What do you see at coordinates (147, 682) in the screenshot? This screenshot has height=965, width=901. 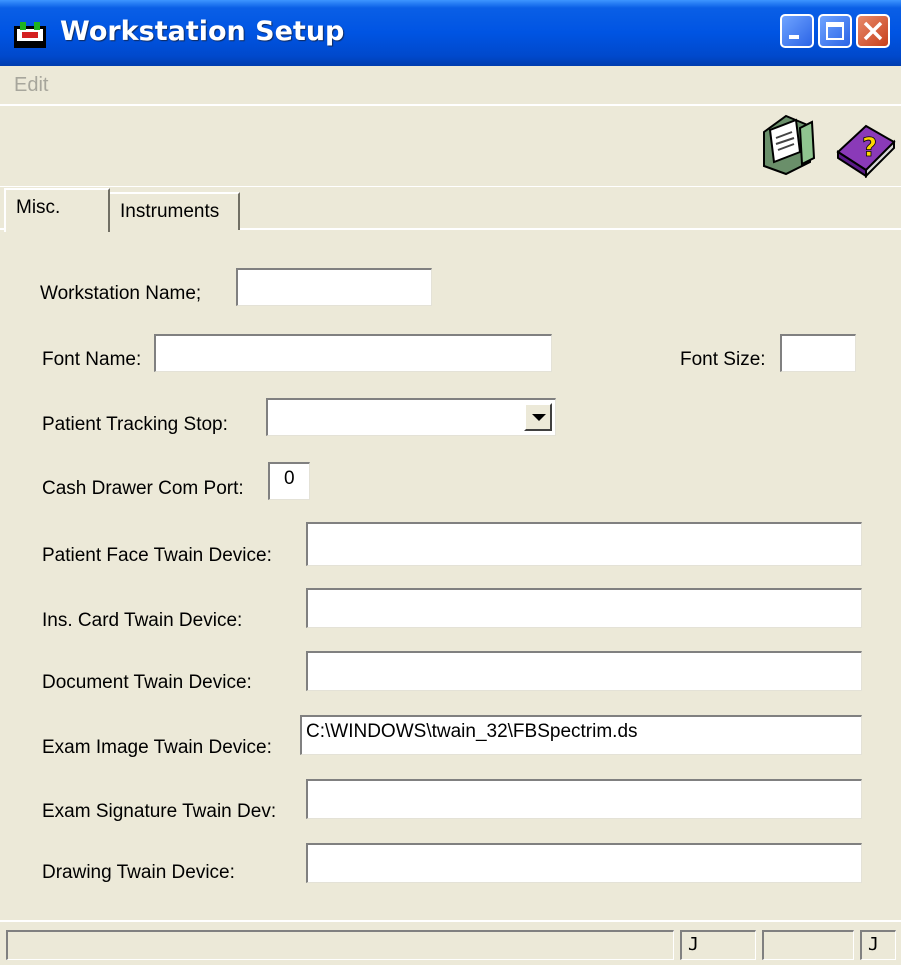 I see `document-twain-label: Document Twain Device:` at bounding box center [147, 682].